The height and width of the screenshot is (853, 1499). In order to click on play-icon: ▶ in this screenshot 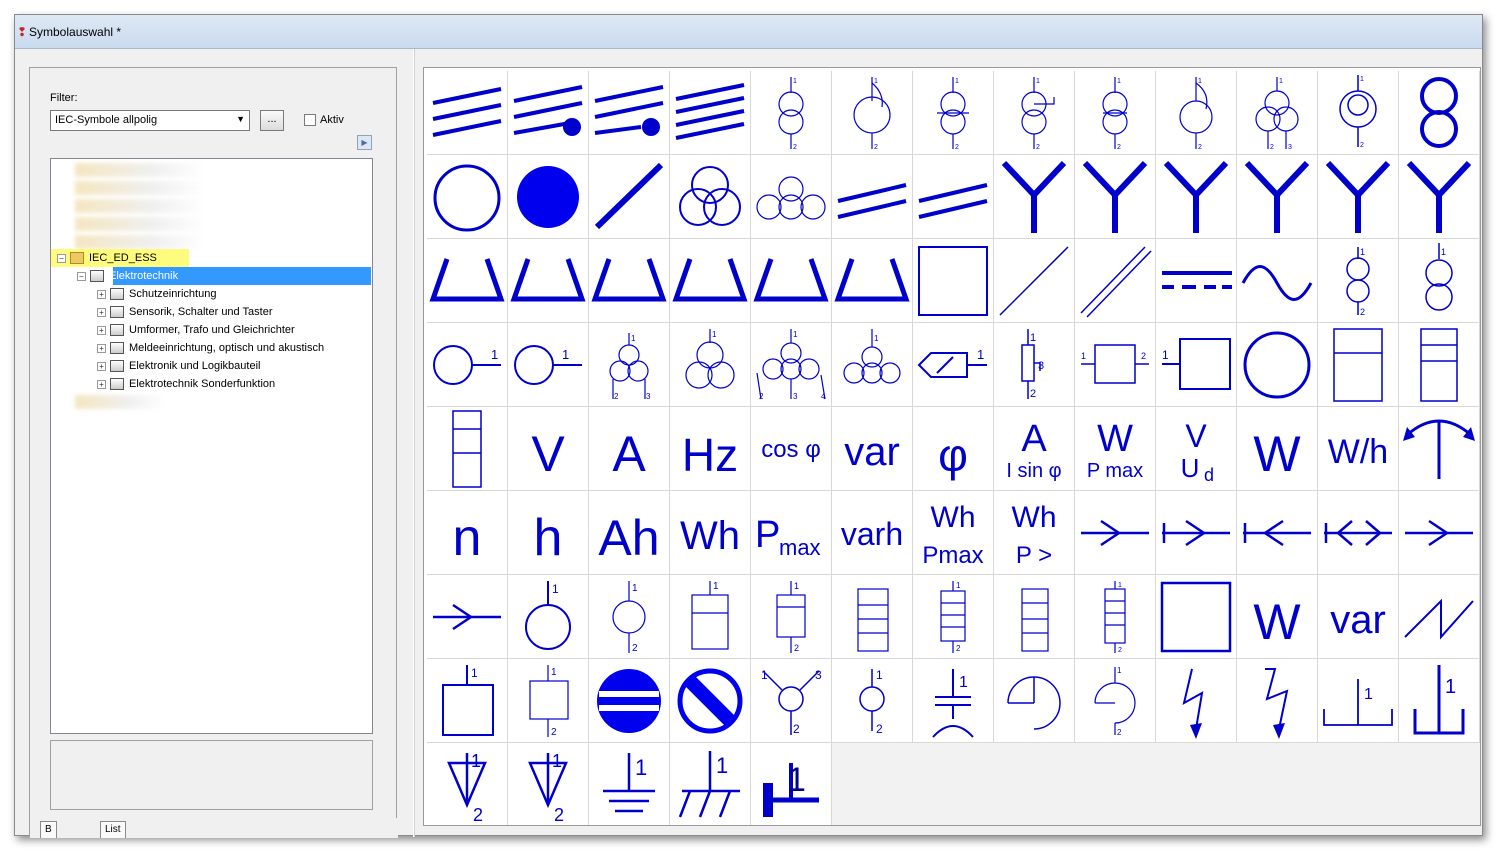, I will do `click(364, 142)`.